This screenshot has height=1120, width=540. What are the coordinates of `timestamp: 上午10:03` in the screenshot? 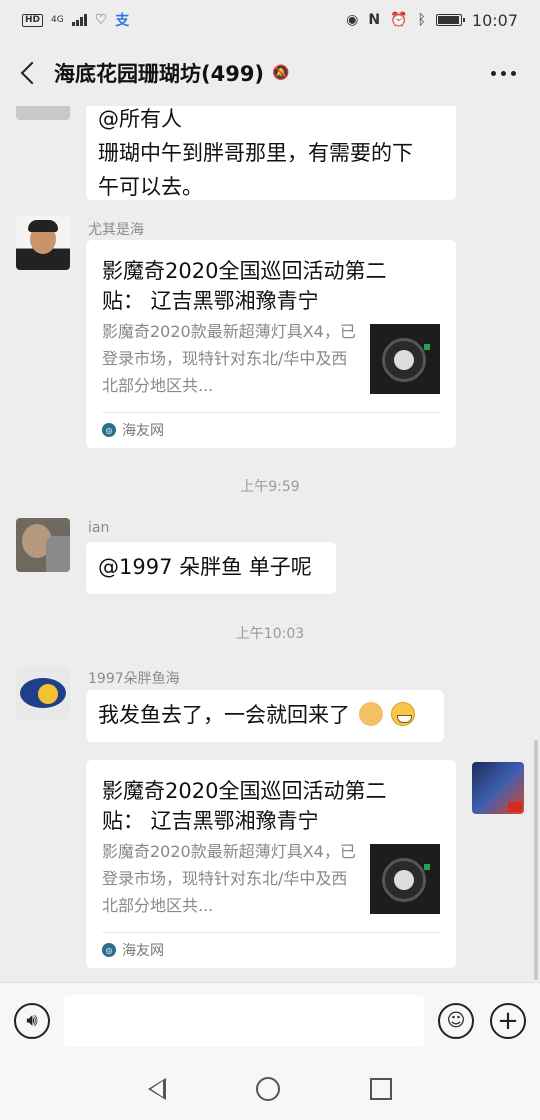 It's located at (270, 634).